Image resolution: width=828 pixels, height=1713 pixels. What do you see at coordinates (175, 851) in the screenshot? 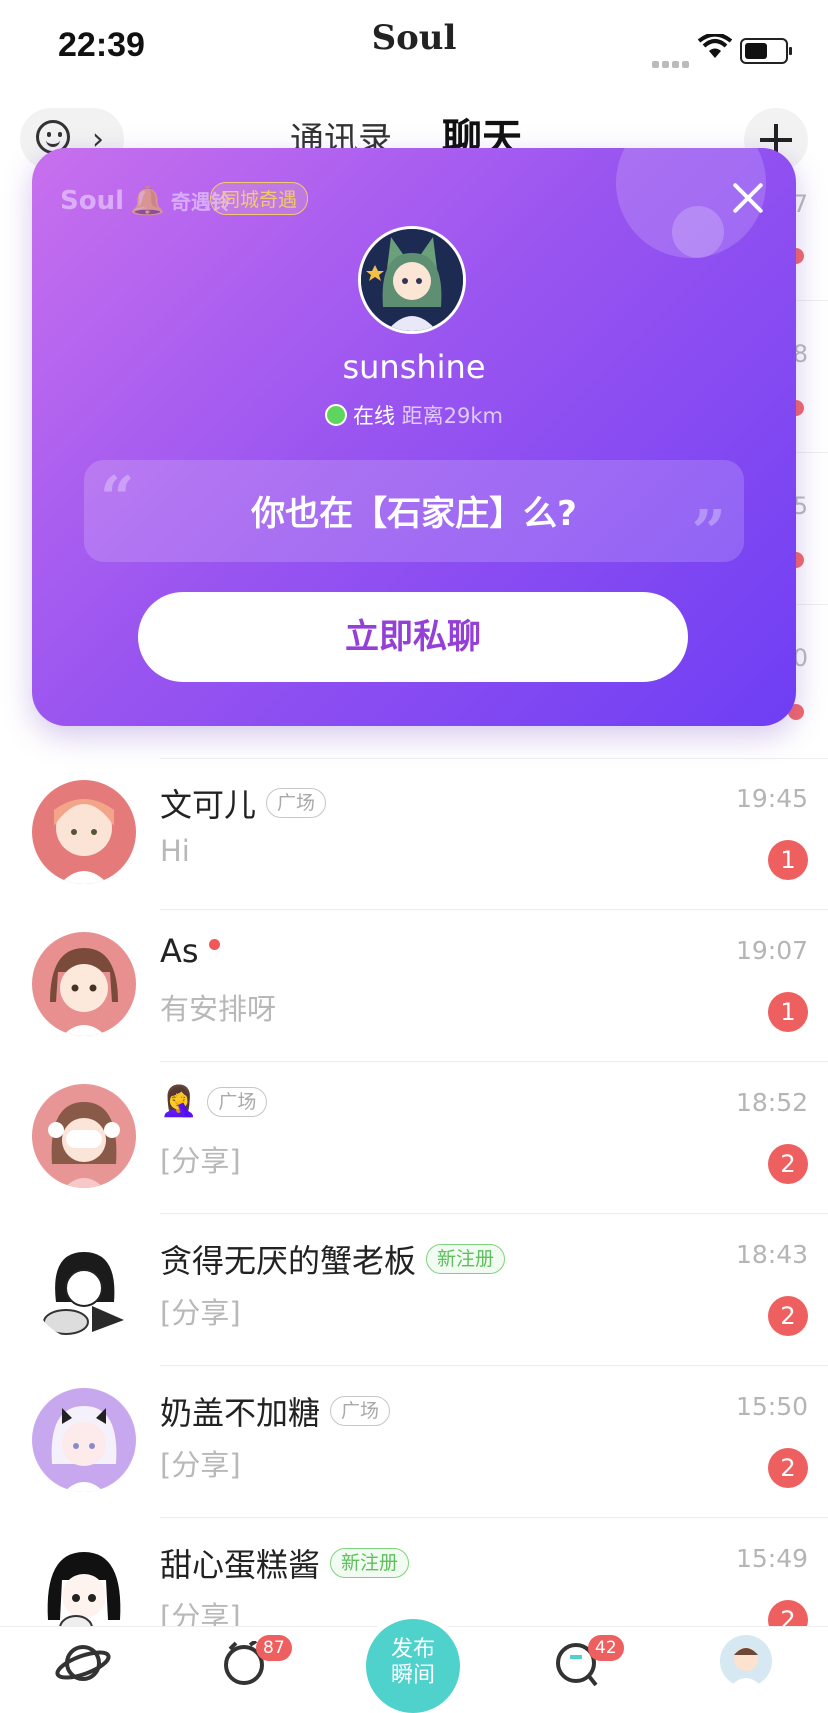
I see `chat-preview: Hi` at bounding box center [175, 851].